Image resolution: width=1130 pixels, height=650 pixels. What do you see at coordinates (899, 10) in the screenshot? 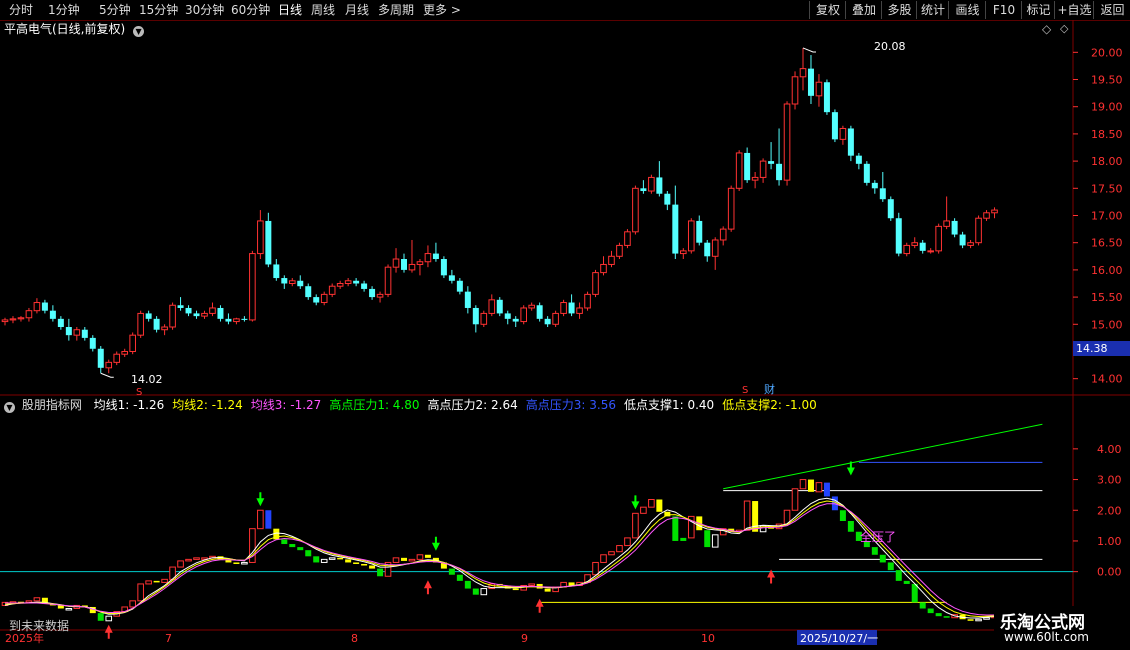
I see `multi-stock-button: 多股` at bounding box center [899, 10].